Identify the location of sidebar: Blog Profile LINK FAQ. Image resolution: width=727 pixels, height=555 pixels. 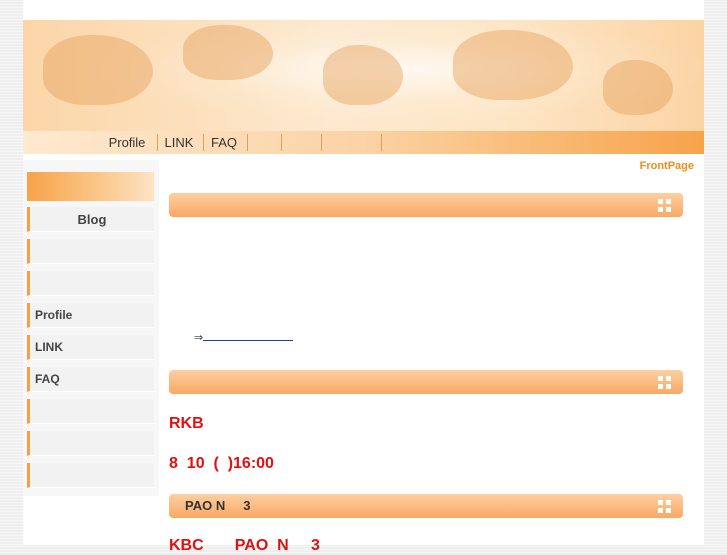
(91, 328).